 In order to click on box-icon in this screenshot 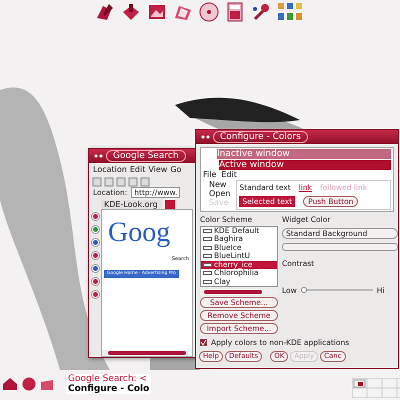, I will do `click(47, 384)`.